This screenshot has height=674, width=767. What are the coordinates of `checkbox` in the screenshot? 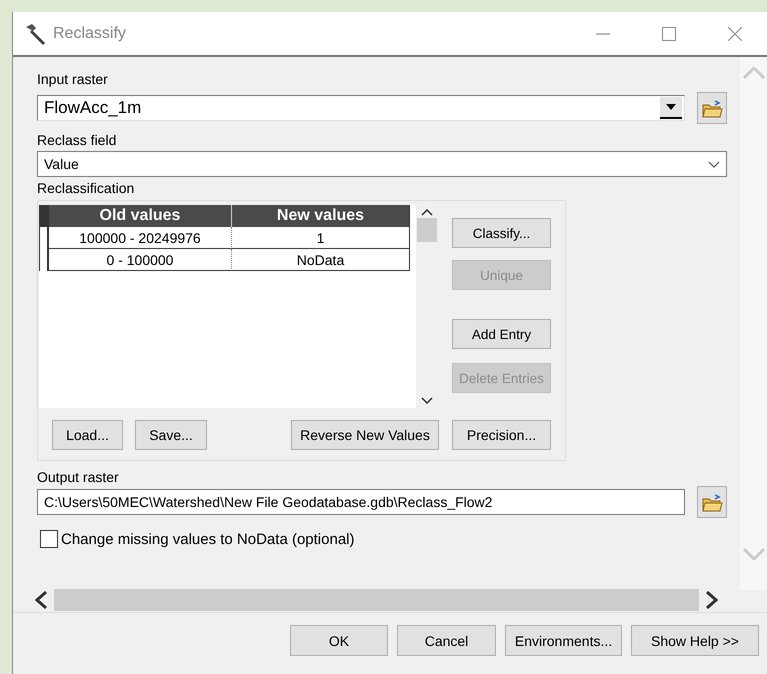 It's located at (49, 539).